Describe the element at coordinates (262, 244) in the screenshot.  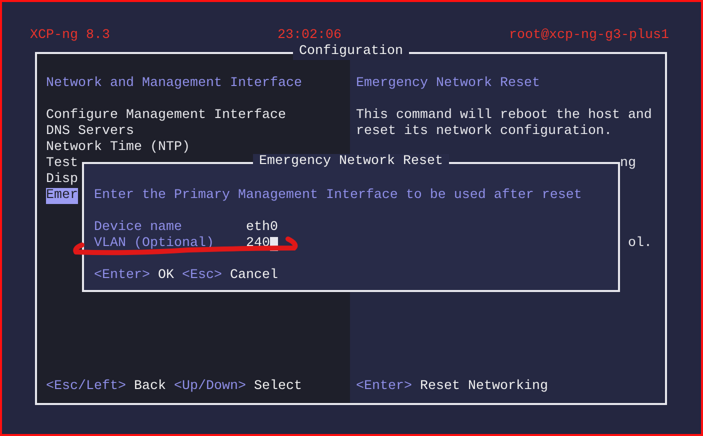
I see `input-field: 240` at that location.